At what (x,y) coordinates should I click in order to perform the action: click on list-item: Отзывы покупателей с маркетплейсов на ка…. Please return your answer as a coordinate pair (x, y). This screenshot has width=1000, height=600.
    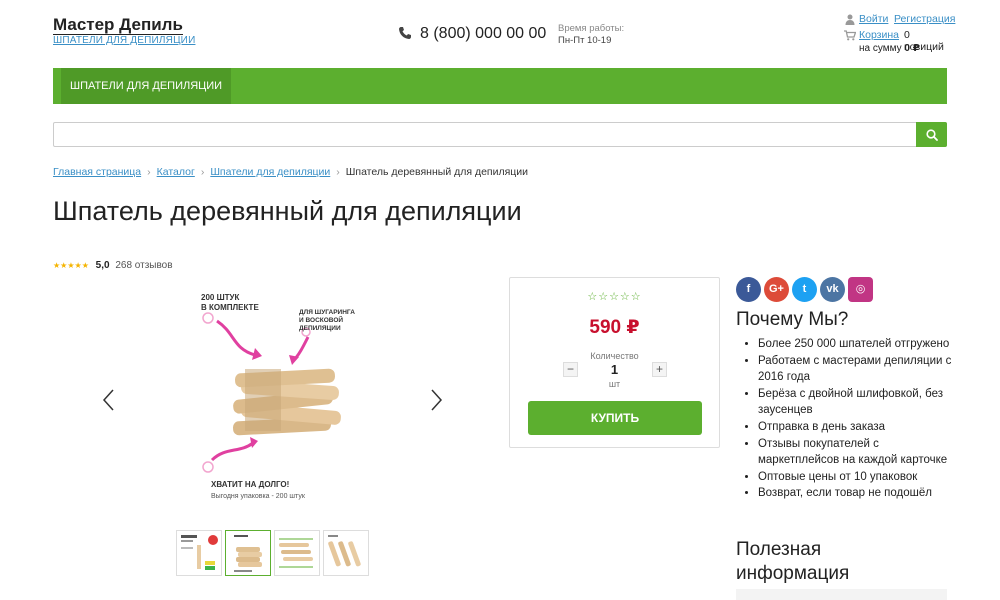
    Looking at the image, I should click on (858, 452).